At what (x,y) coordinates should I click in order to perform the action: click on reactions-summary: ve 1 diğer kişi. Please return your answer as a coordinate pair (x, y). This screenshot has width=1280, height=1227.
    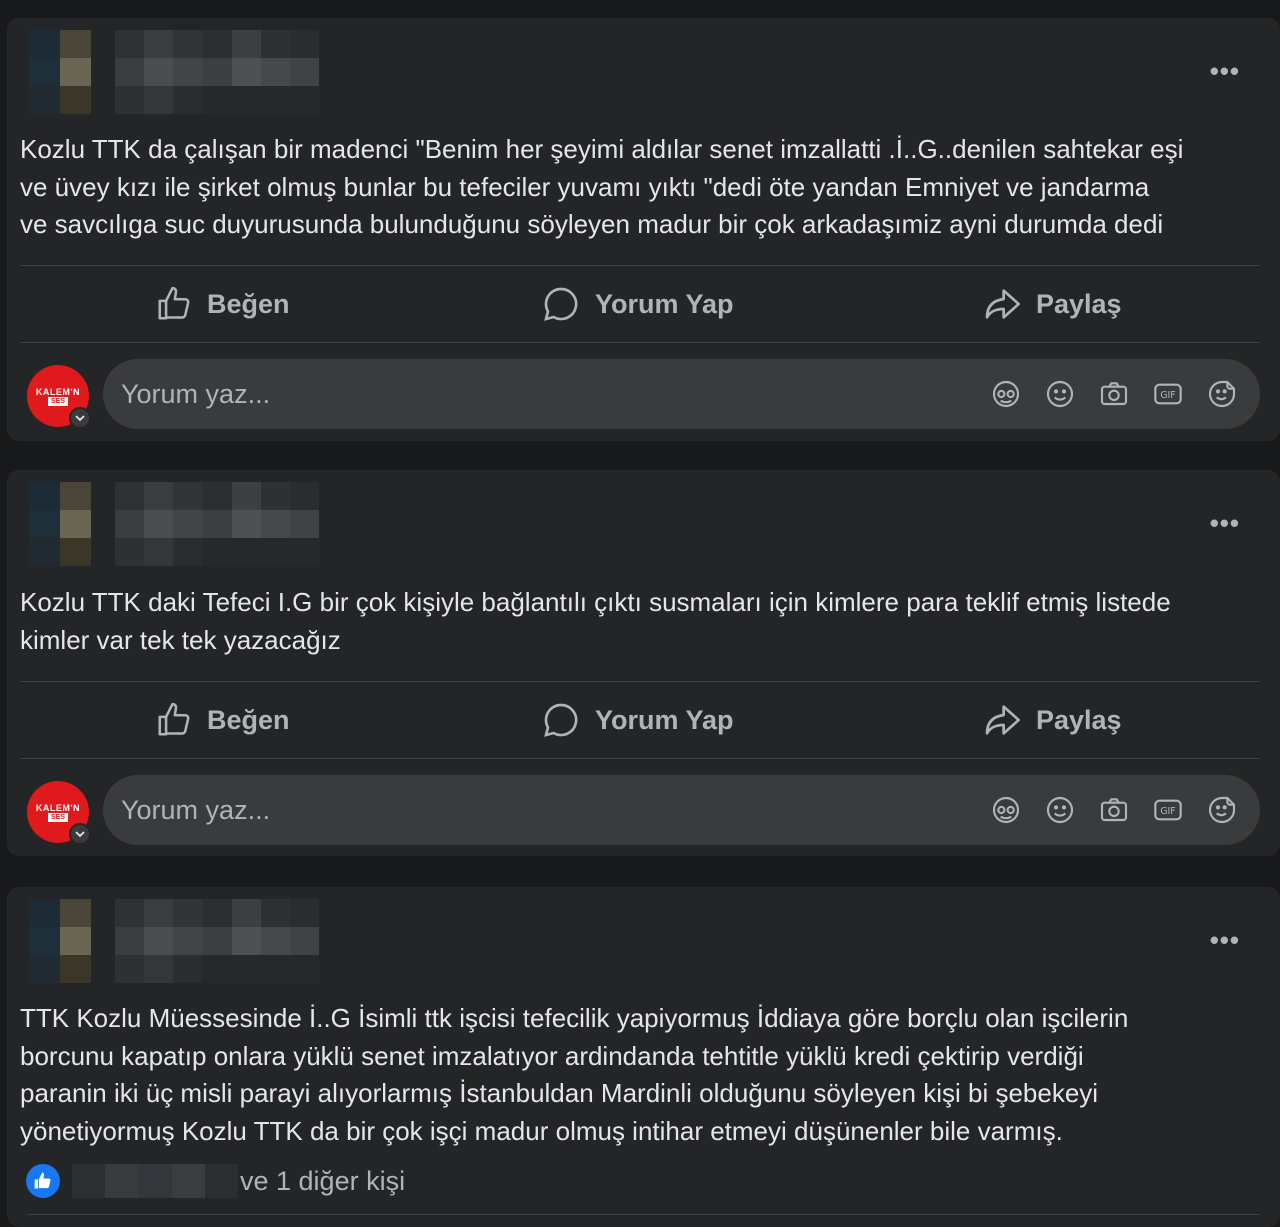
    Looking at the image, I should click on (215, 1181).